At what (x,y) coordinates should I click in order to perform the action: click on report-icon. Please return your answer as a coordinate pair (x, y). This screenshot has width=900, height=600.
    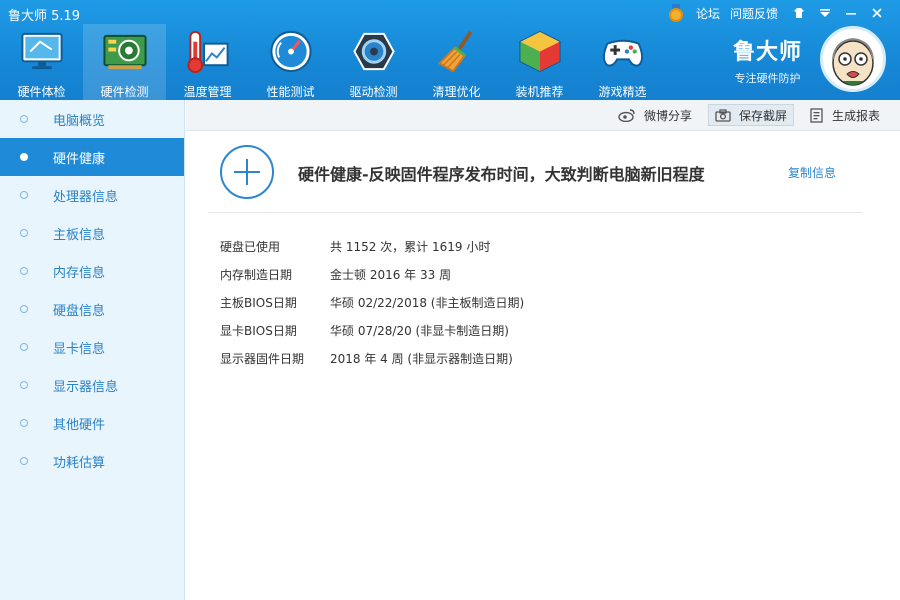
    Looking at the image, I should click on (816, 115).